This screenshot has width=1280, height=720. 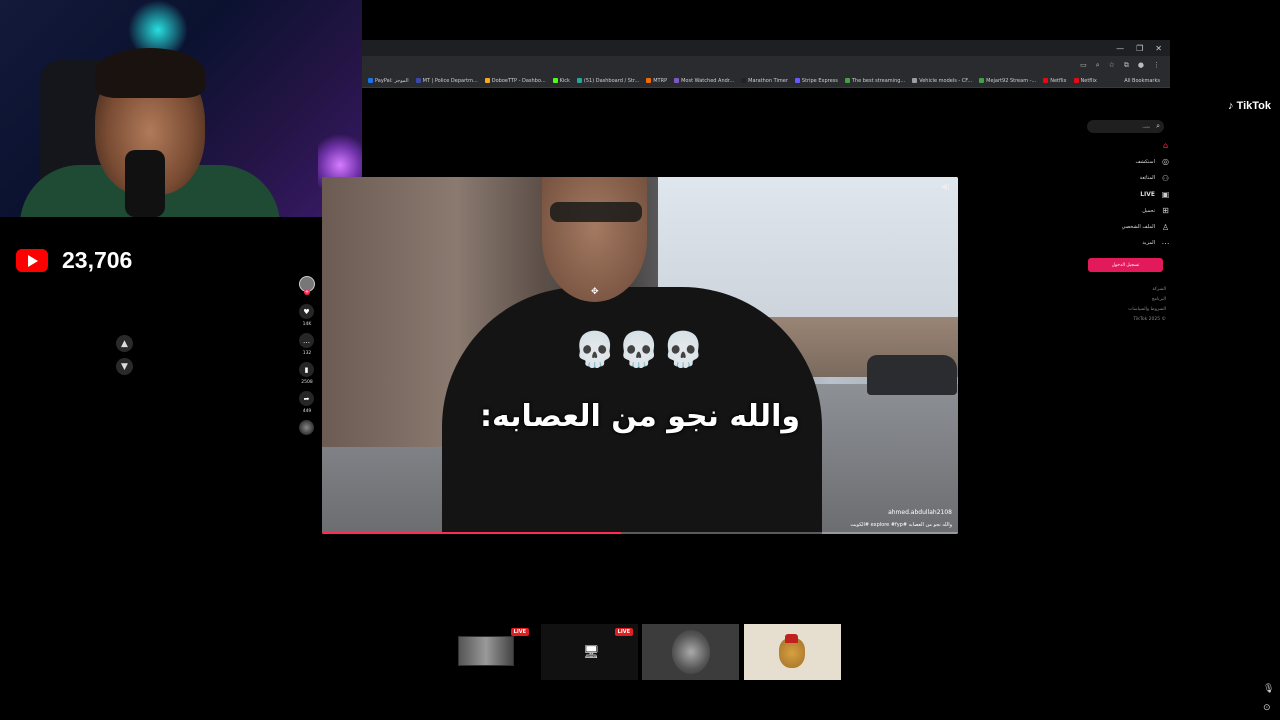 I want to click on bookmark-label: PayPal: الموجز, so click(x=392, y=80).